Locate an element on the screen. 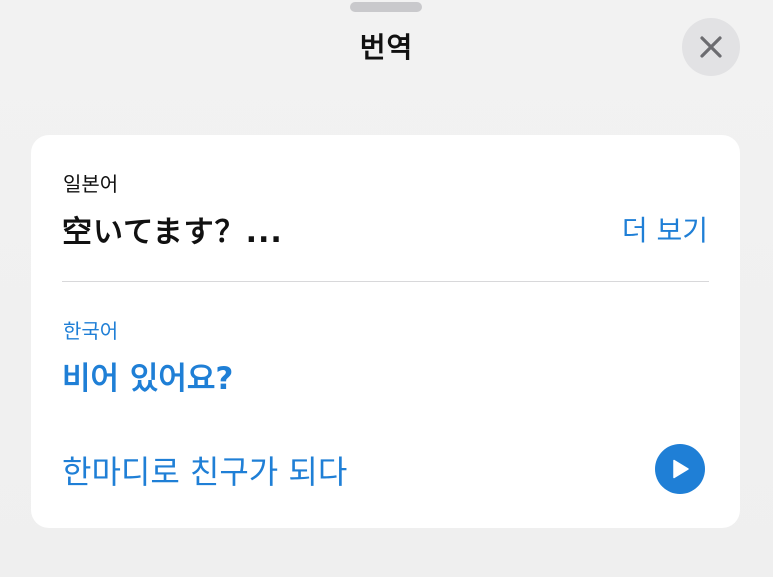 The image size is (773, 577). divider is located at coordinates (385, 281).